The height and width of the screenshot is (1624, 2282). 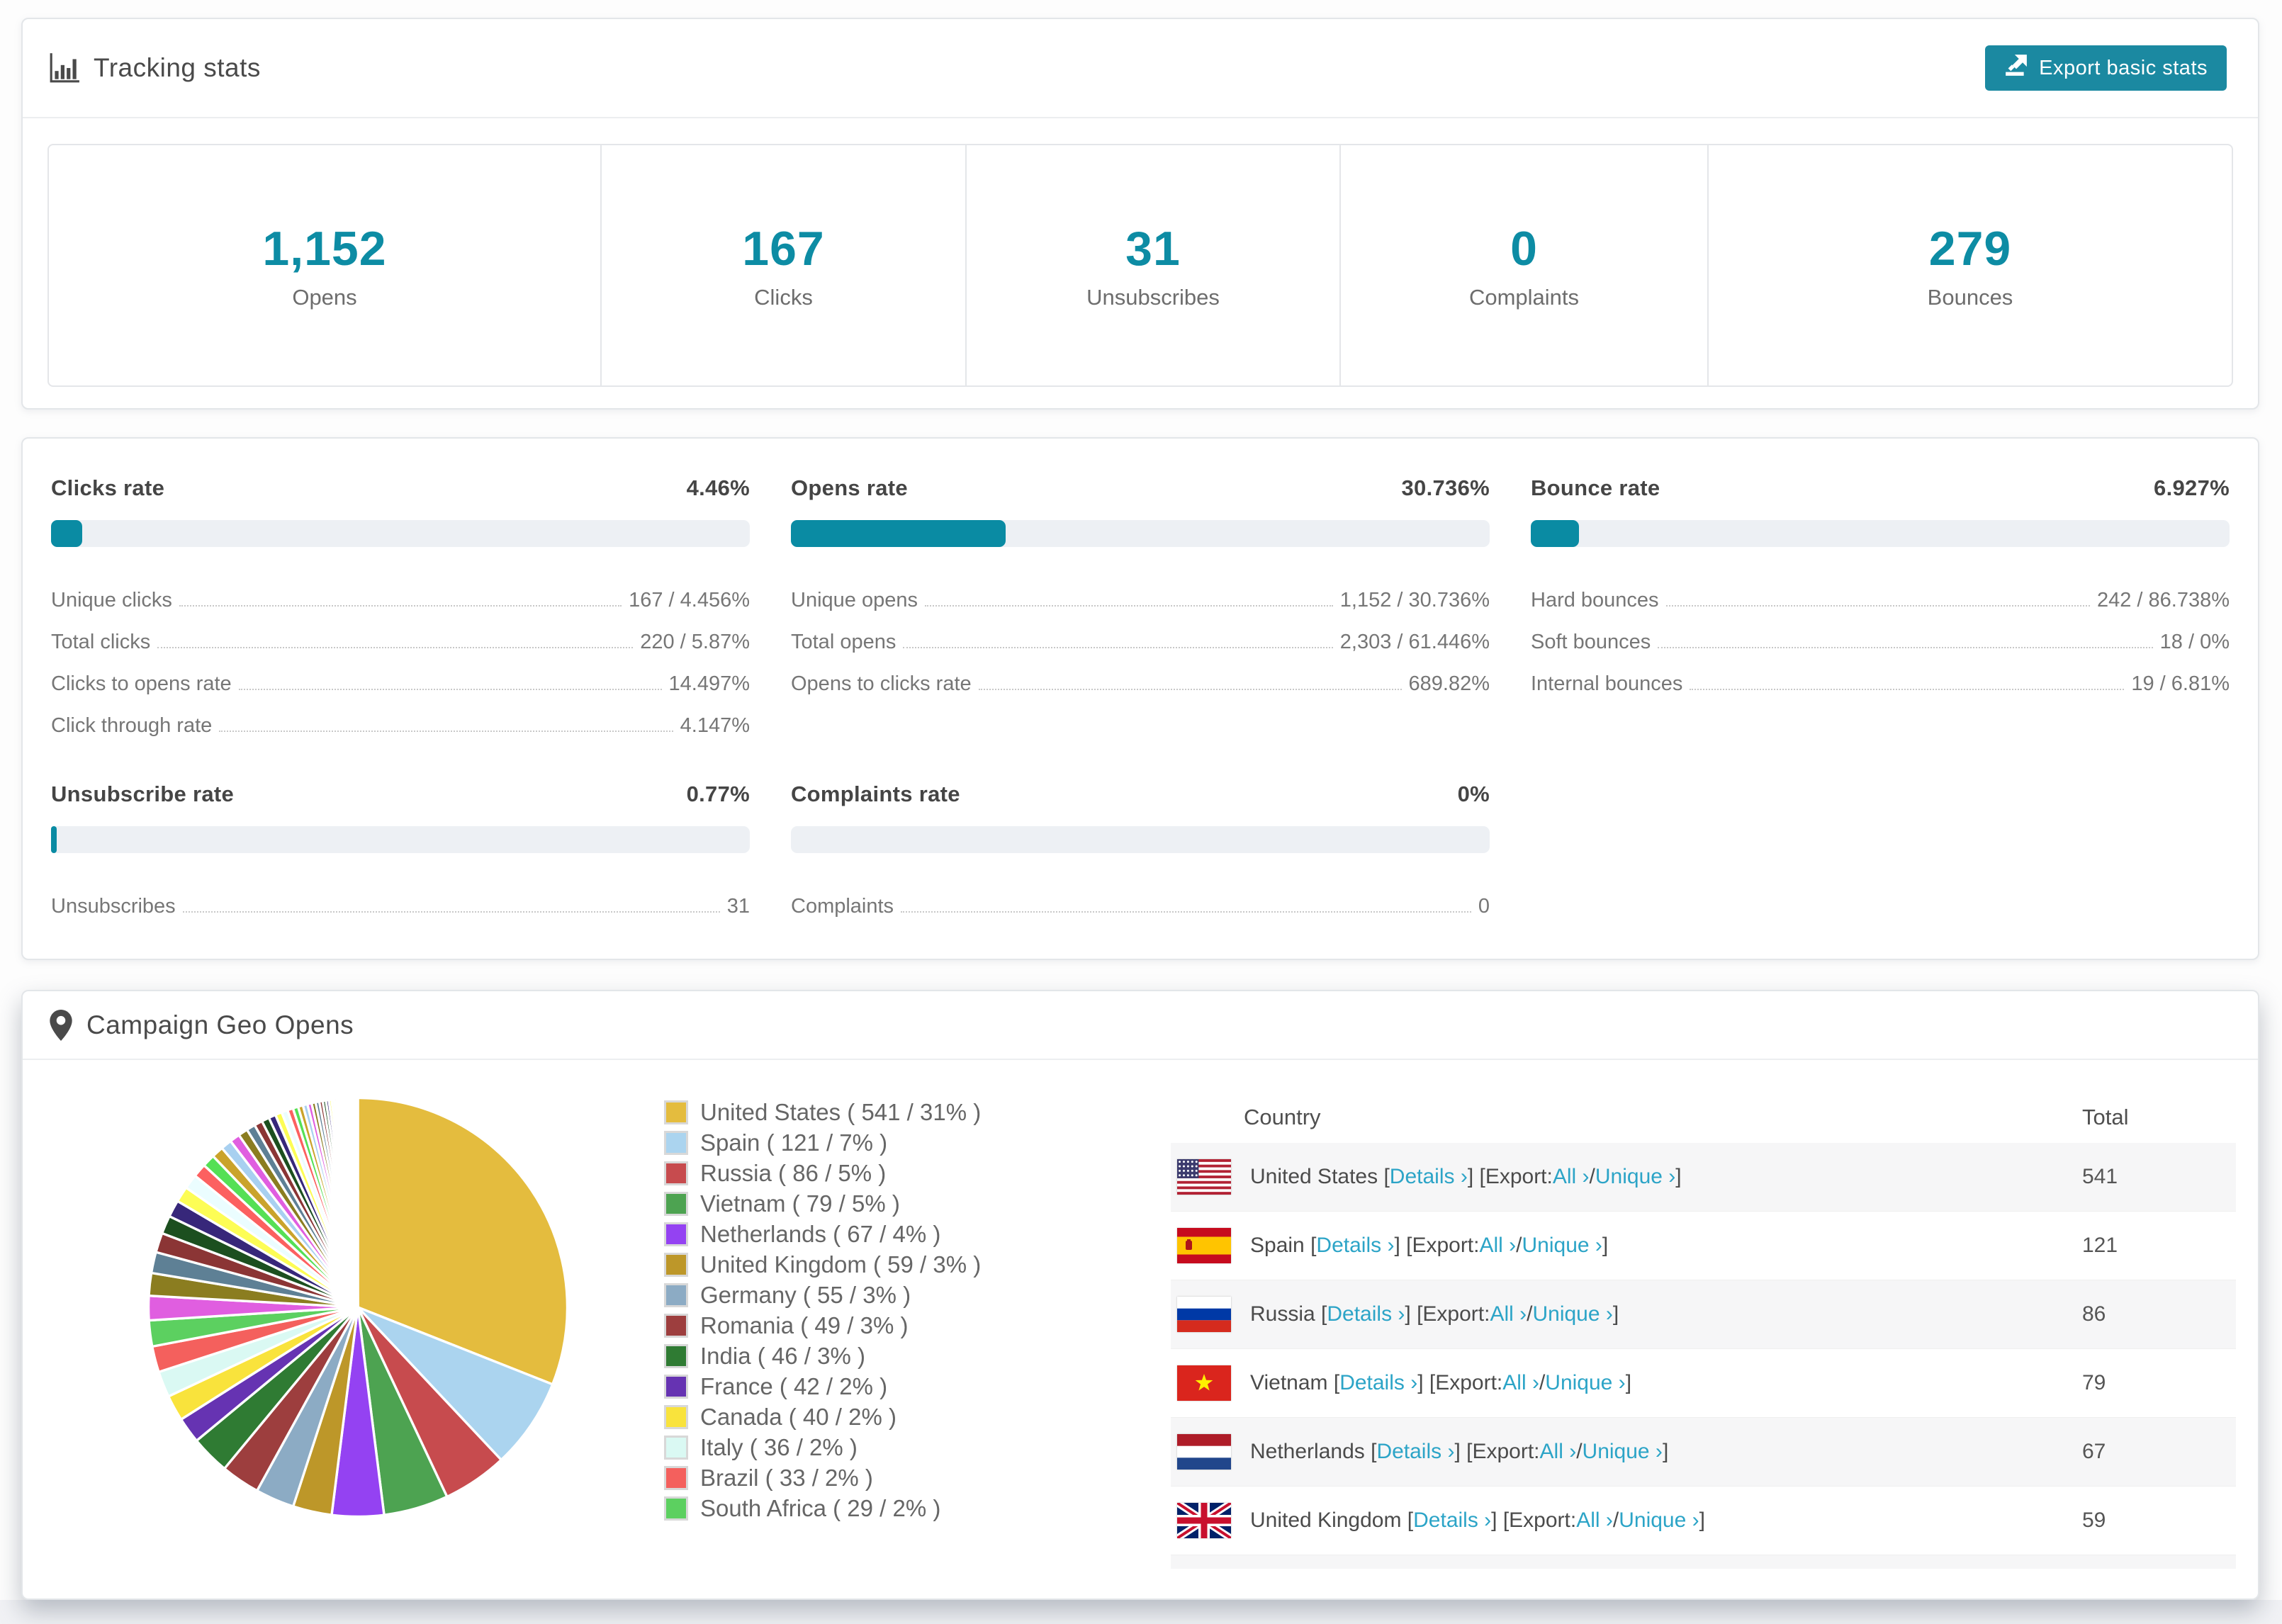 I want to click on export-basic-stats-button: Export basic stats, so click(x=2106, y=68).